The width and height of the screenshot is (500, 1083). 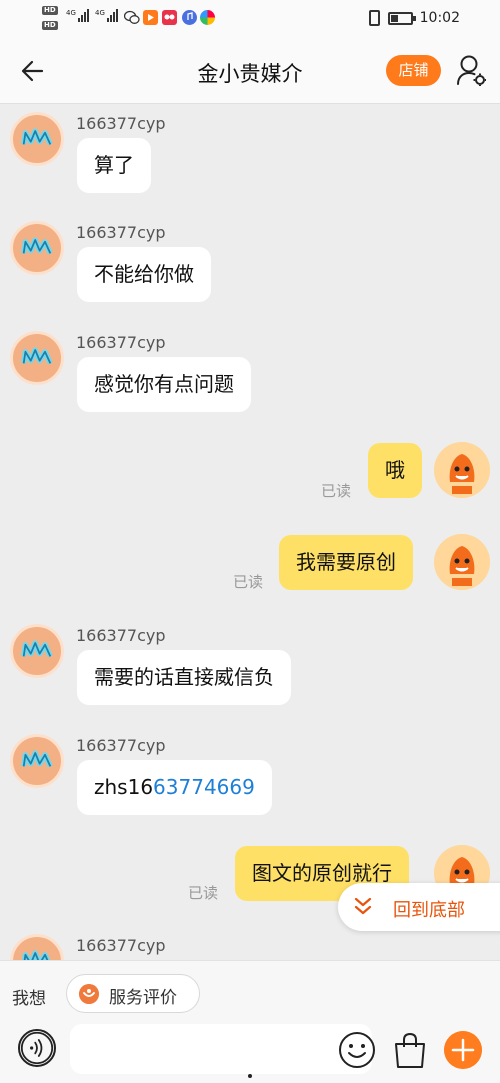 I want to click on double-chevron-down-icon, so click(x=363, y=906).